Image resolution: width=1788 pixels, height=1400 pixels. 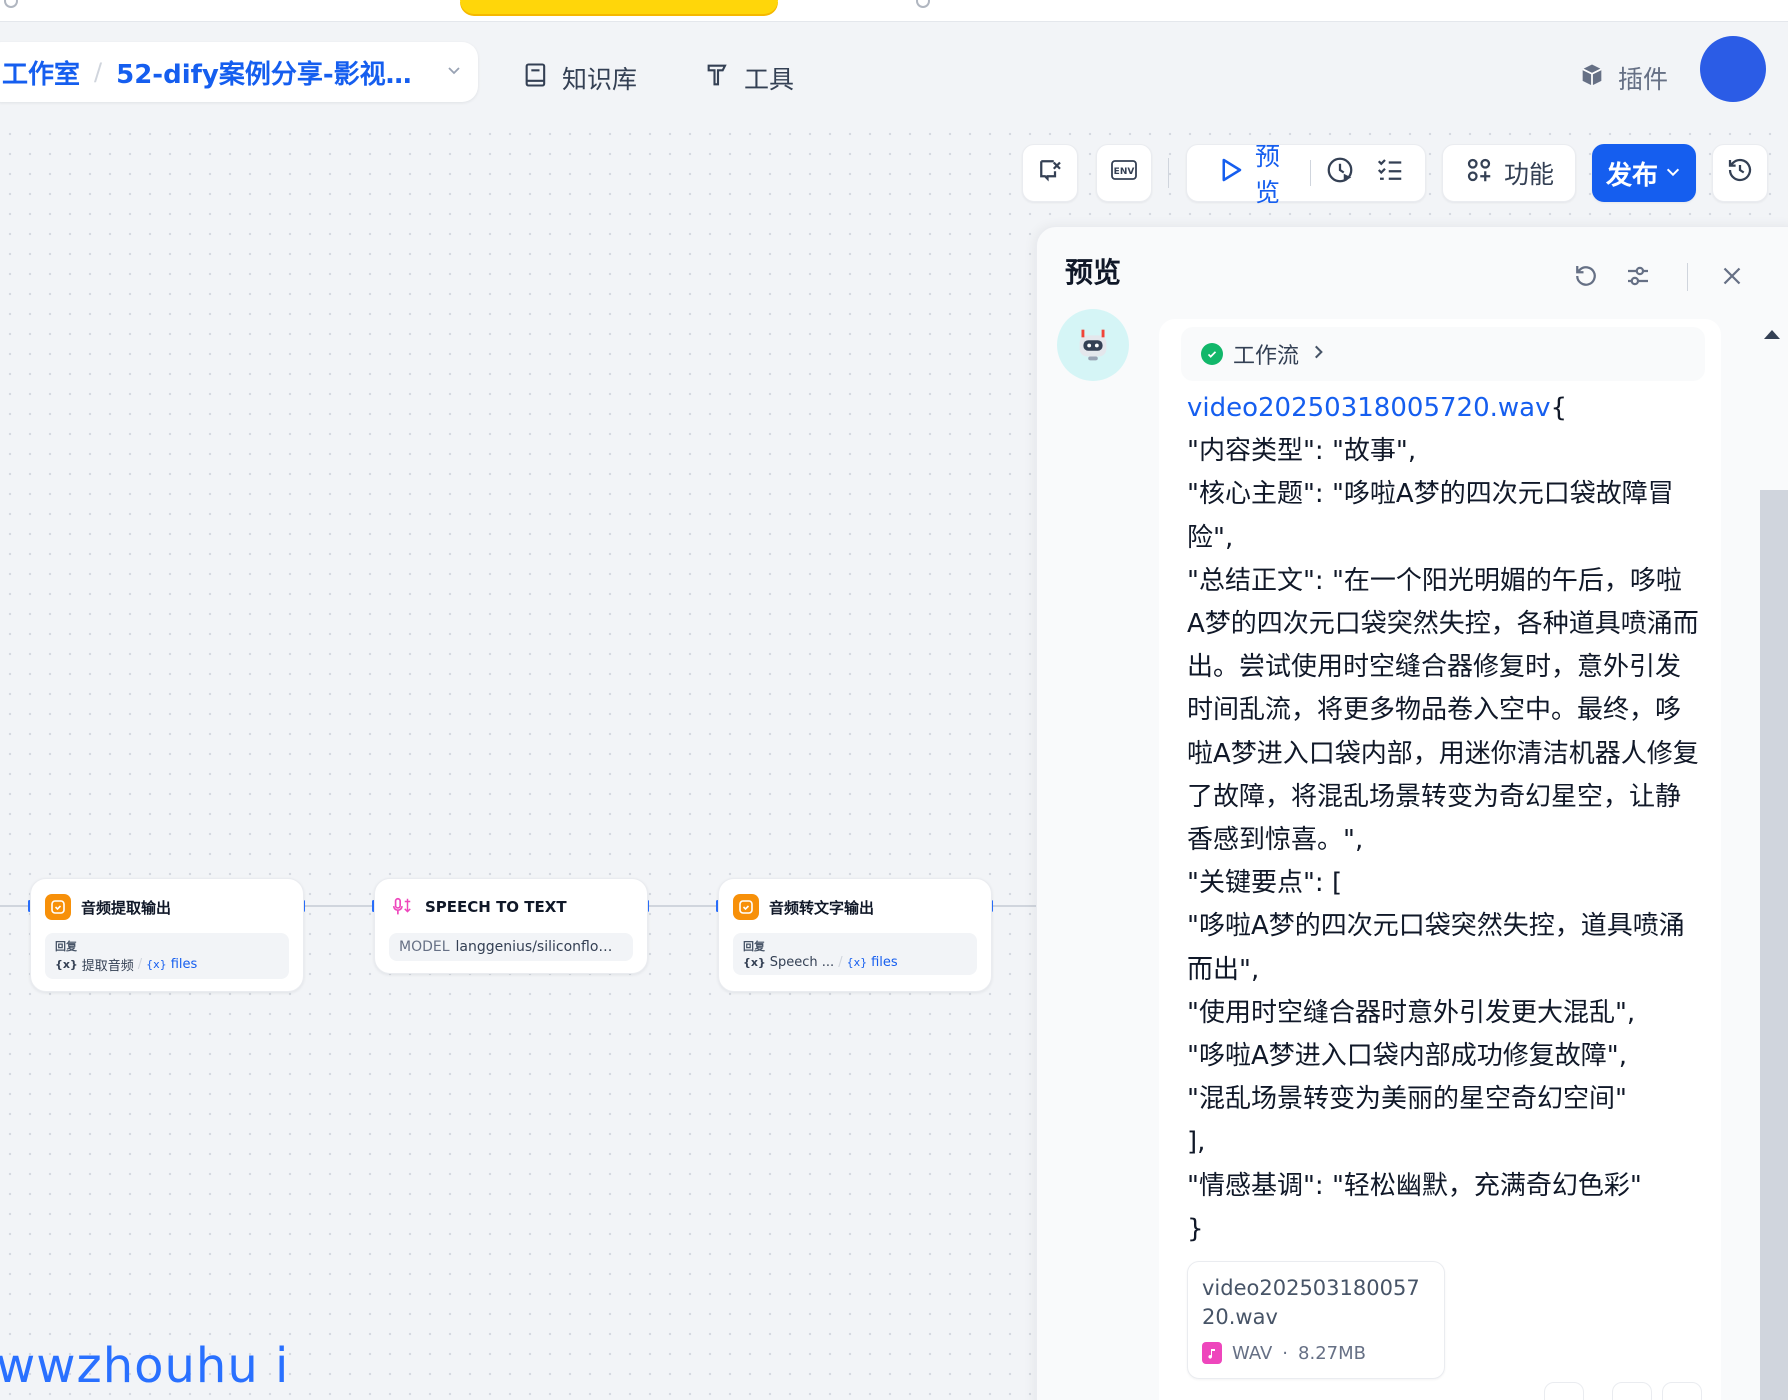 I want to click on node-var-source: 提取音频, so click(x=107, y=966).